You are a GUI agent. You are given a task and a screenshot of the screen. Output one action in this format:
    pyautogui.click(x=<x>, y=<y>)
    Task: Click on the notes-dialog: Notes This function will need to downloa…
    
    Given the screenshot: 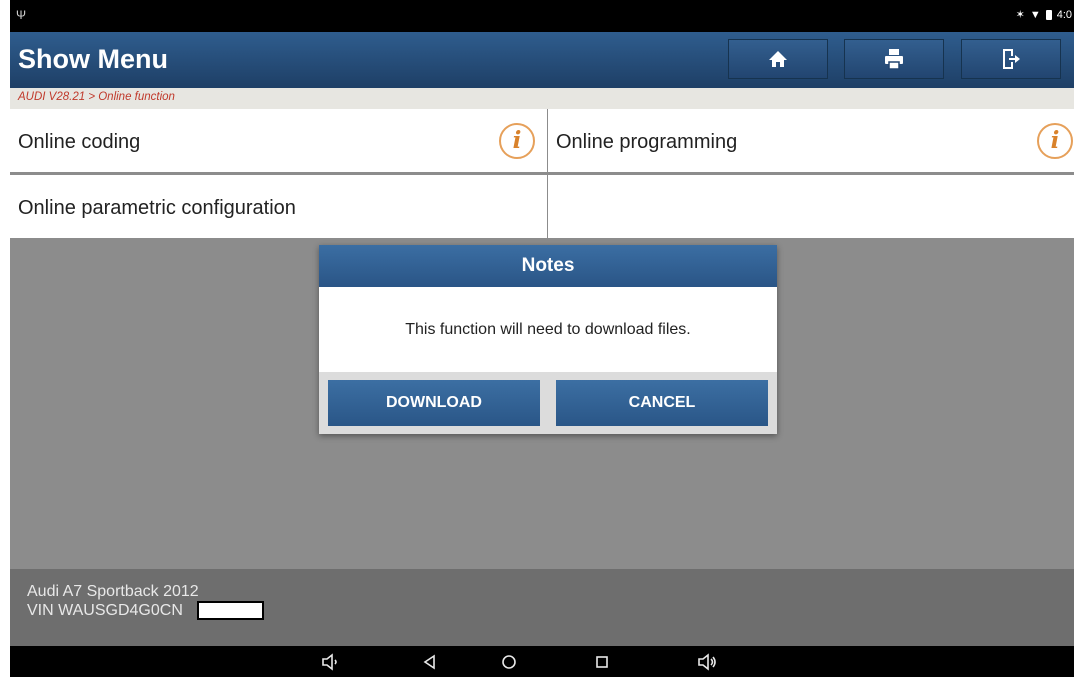 What is the action you would take?
    pyautogui.click(x=548, y=339)
    